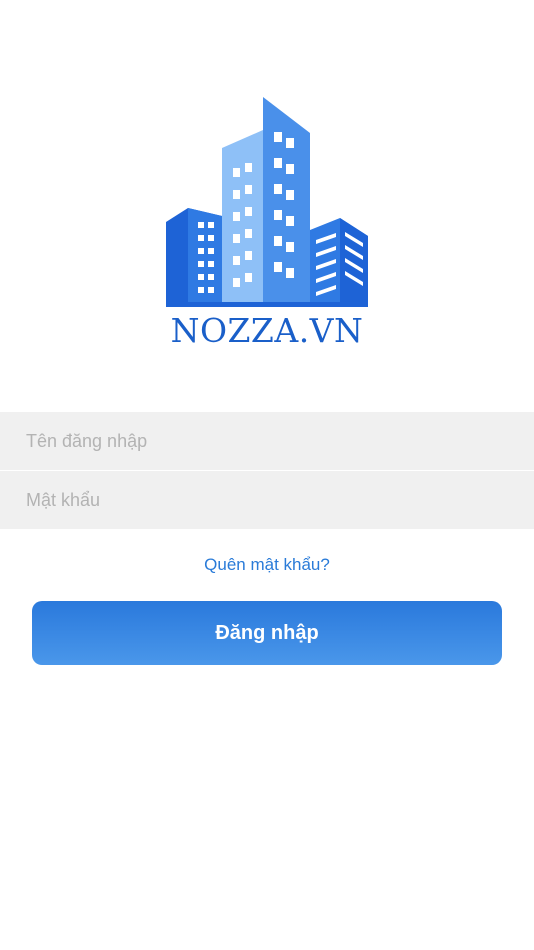  Describe the element at coordinates (267, 633) in the screenshot. I see `login-button: Đăng nhập` at that location.